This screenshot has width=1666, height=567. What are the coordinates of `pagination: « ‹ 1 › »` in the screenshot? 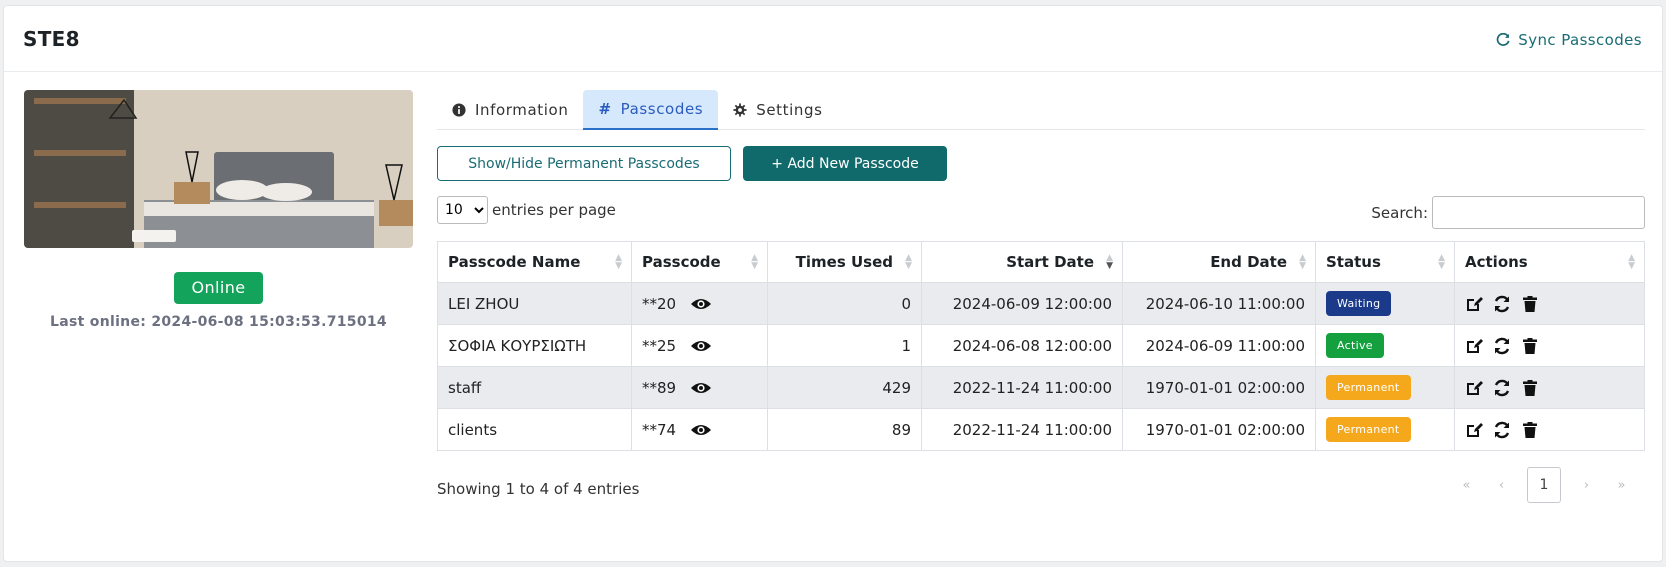 It's located at (1544, 485).